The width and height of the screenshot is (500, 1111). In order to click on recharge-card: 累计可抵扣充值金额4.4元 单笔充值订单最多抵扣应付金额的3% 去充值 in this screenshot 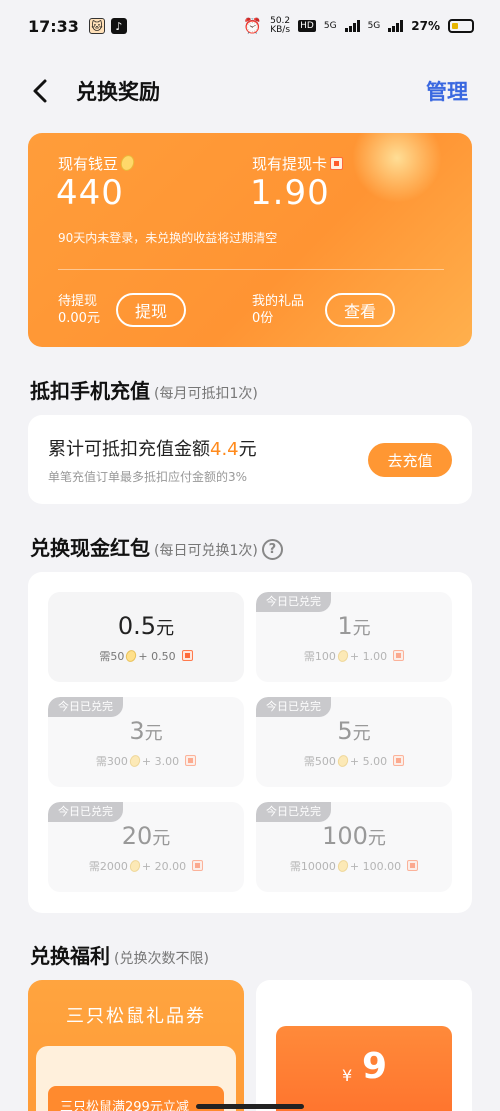, I will do `click(250, 459)`.